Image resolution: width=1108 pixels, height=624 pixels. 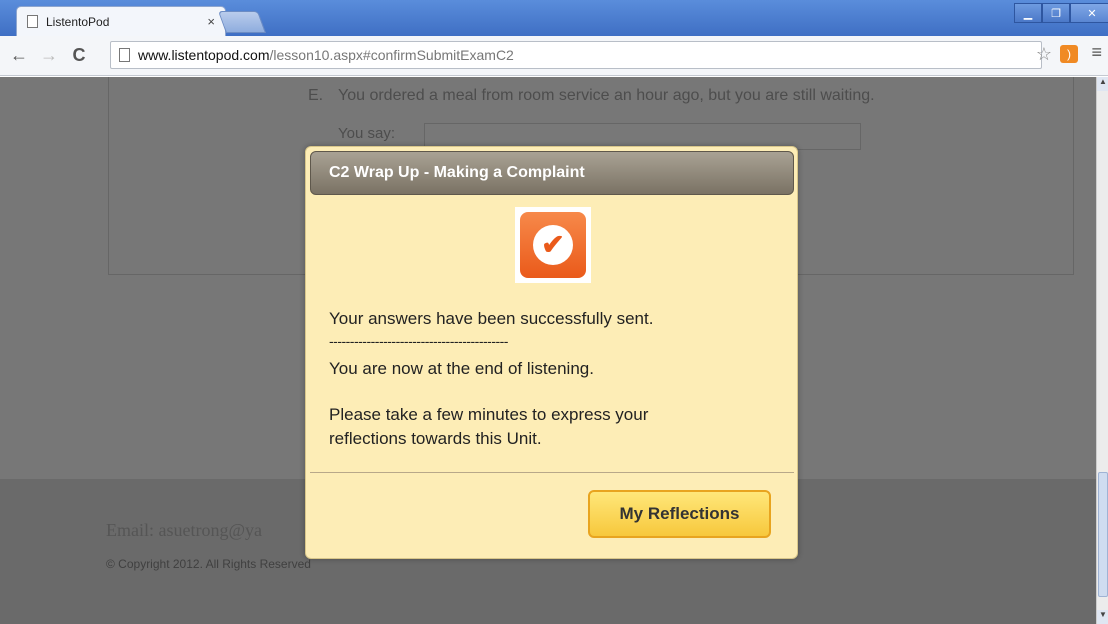 What do you see at coordinates (316, 95) in the screenshot?
I see `question-letter: E.` at bounding box center [316, 95].